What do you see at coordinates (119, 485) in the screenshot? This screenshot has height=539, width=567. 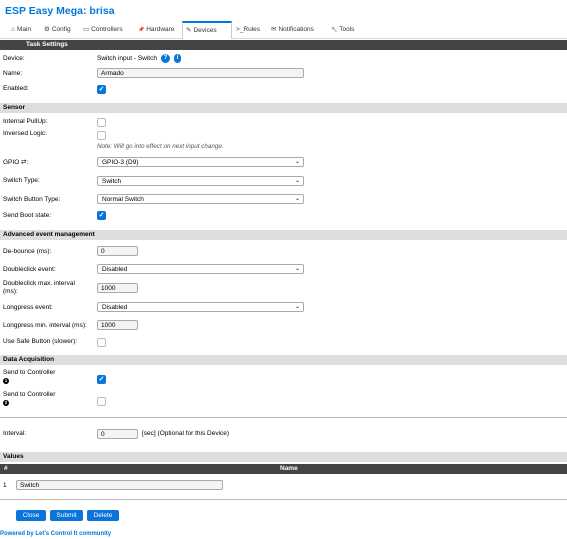 I see `value-name-input: Switch` at bounding box center [119, 485].